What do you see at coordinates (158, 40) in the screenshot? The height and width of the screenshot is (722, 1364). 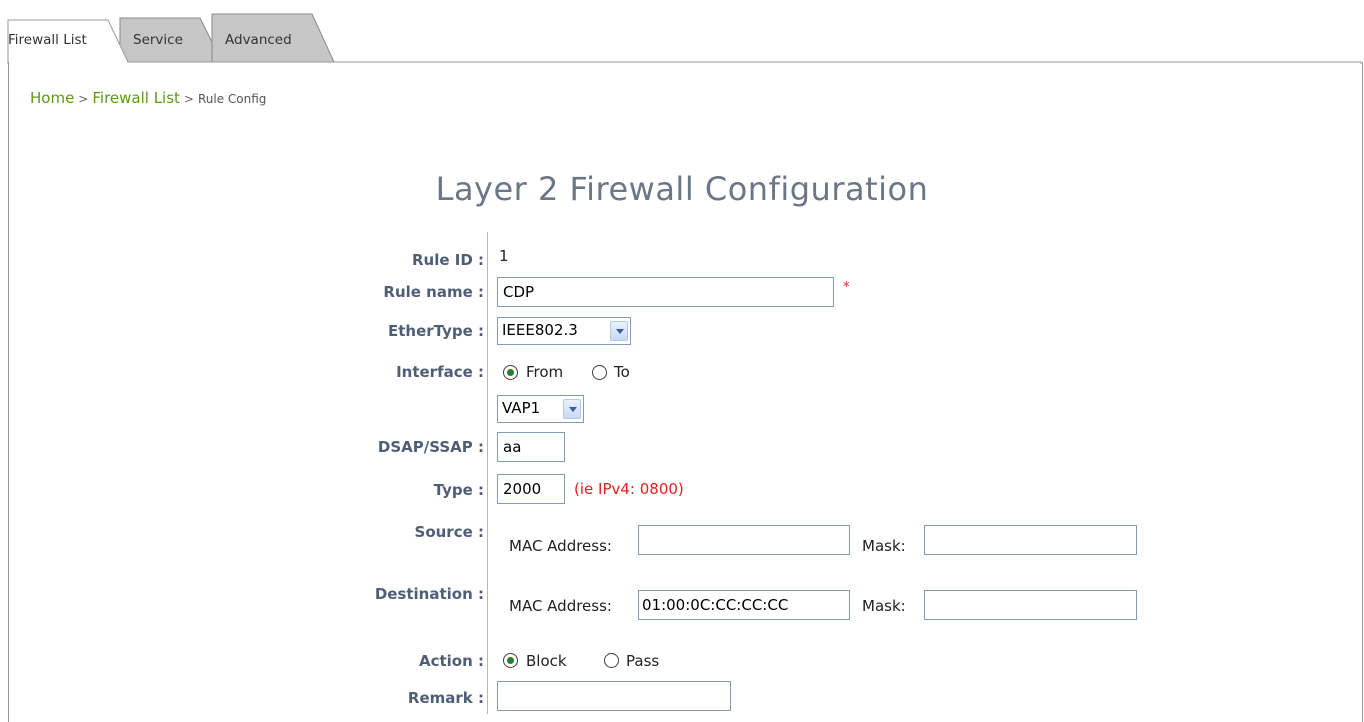 I see `tab-service: Service` at bounding box center [158, 40].